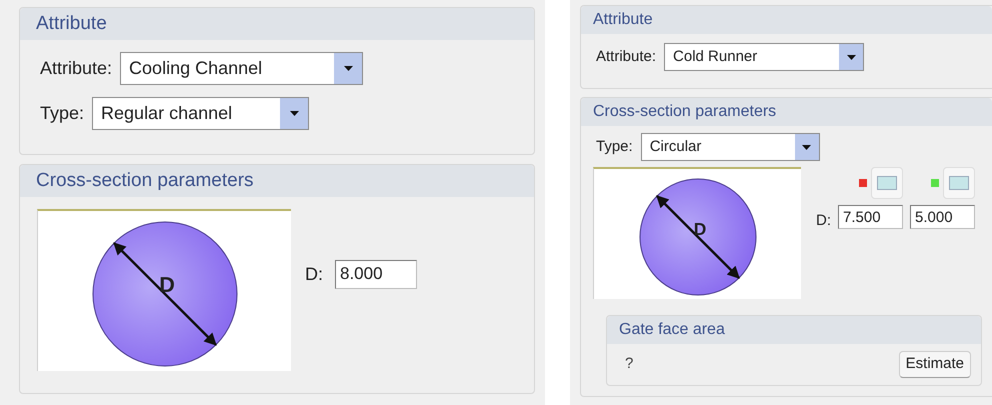 The width and height of the screenshot is (992, 405). What do you see at coordinates (242, 68) in the screenshot?
I see `dropdown: Cooling Channel` at bounding box center [242, 68].